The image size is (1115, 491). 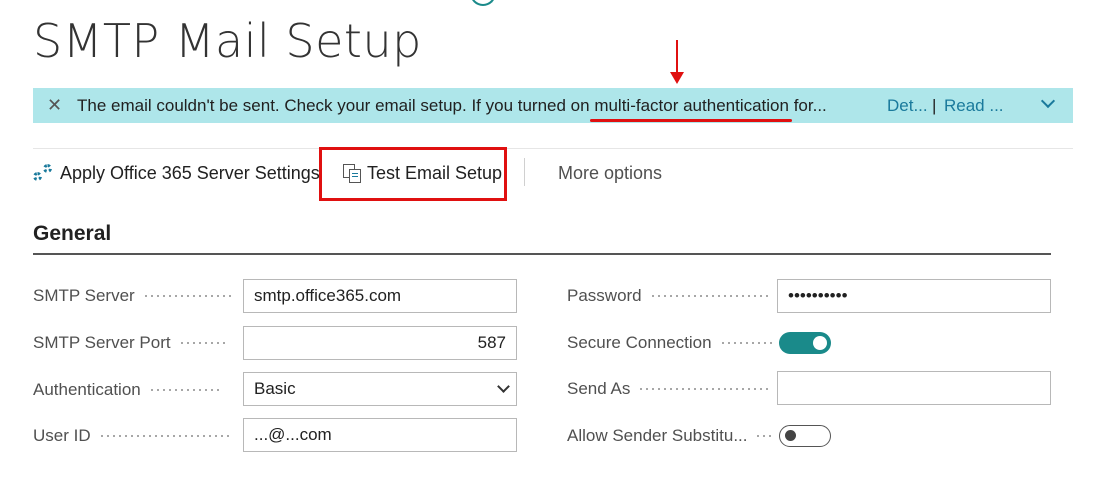 I want to click on apply-office365-button: Apply Office 365 Server Settings, so click(x=176, y=173).